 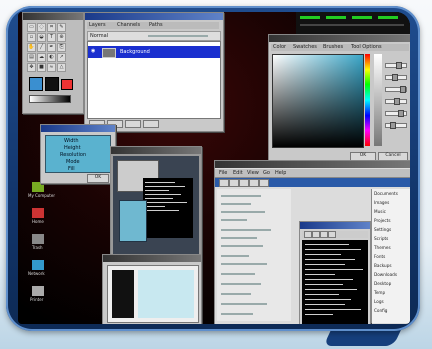 I want to click on hue-strip, so click(x=367, y=100).